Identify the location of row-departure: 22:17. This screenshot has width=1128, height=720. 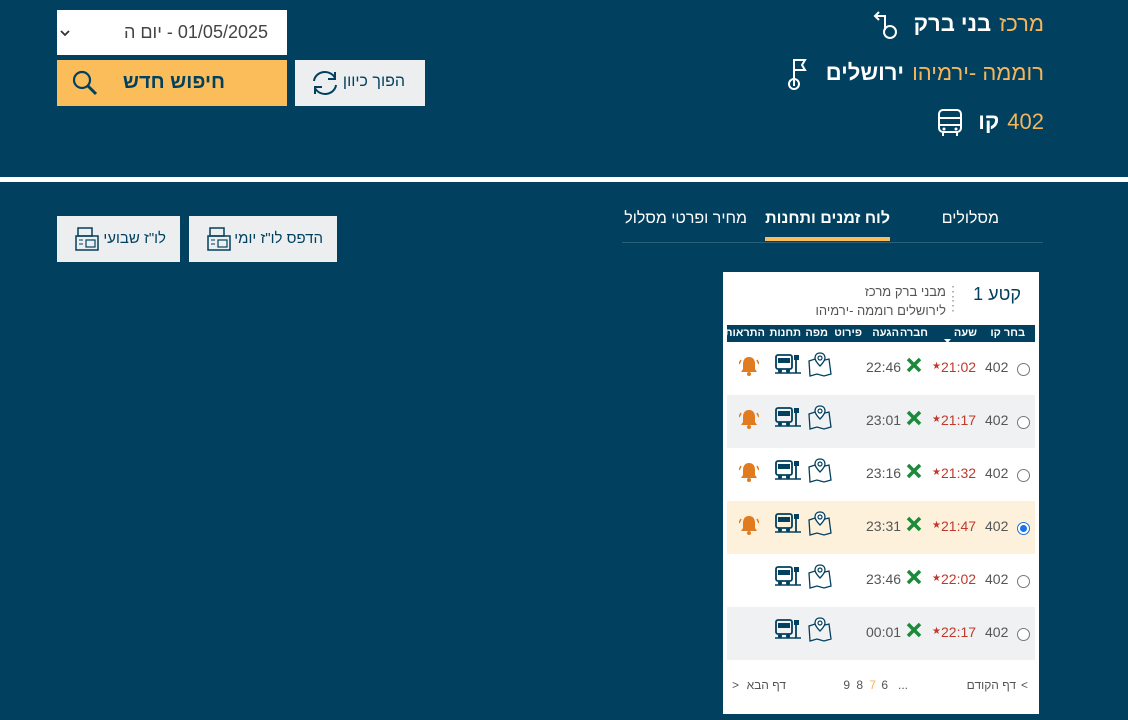
(959, 632).